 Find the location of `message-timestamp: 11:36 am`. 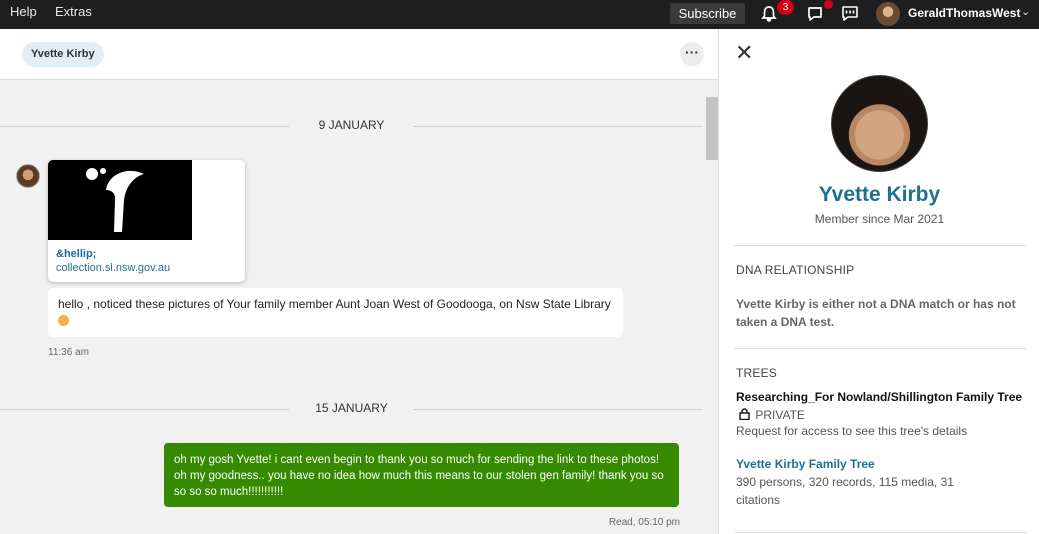

message-timestamp: 11:36 am is located at coordinates (68, 352).